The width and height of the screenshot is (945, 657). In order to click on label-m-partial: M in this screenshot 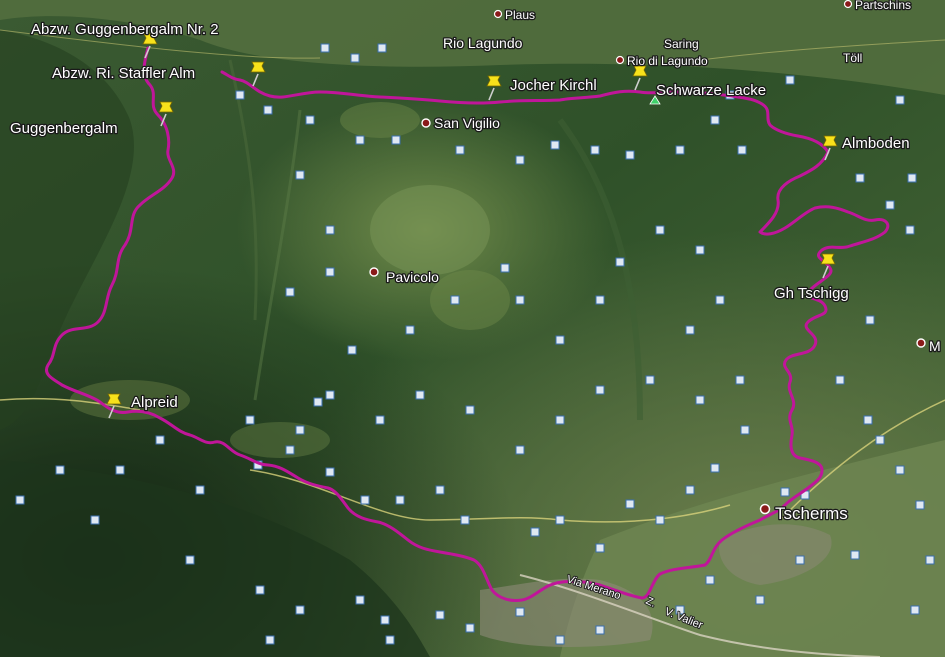, I will do `click(935, 346)`.